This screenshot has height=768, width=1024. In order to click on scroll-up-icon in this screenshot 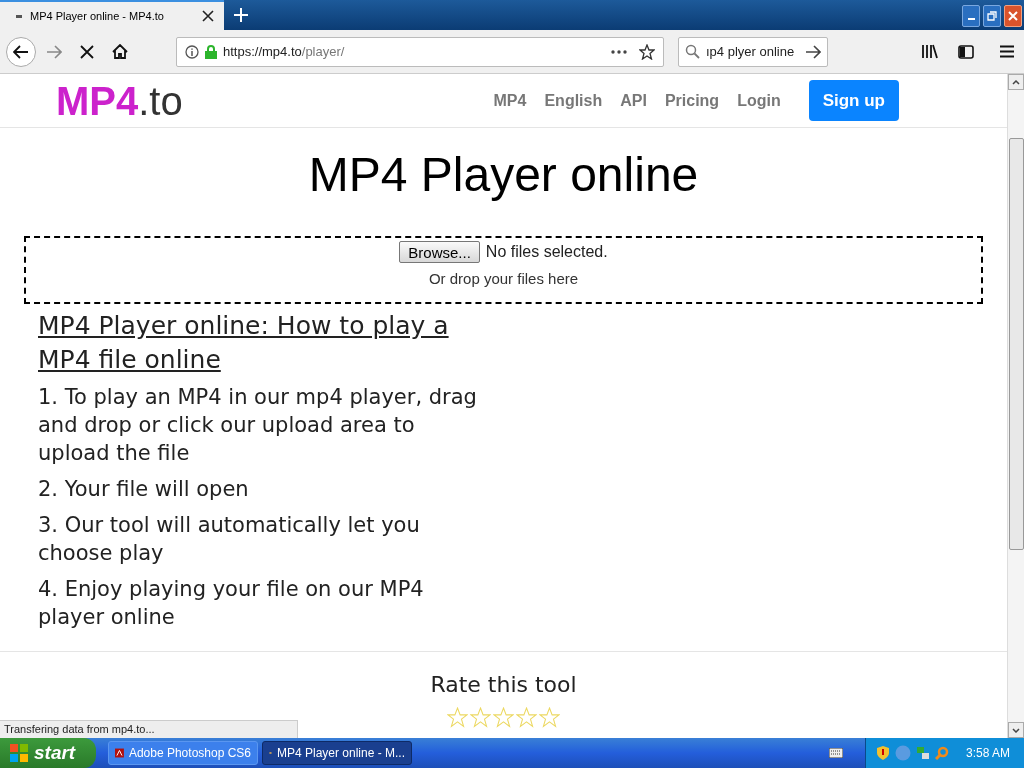, I will do `click(1016, 82)`.